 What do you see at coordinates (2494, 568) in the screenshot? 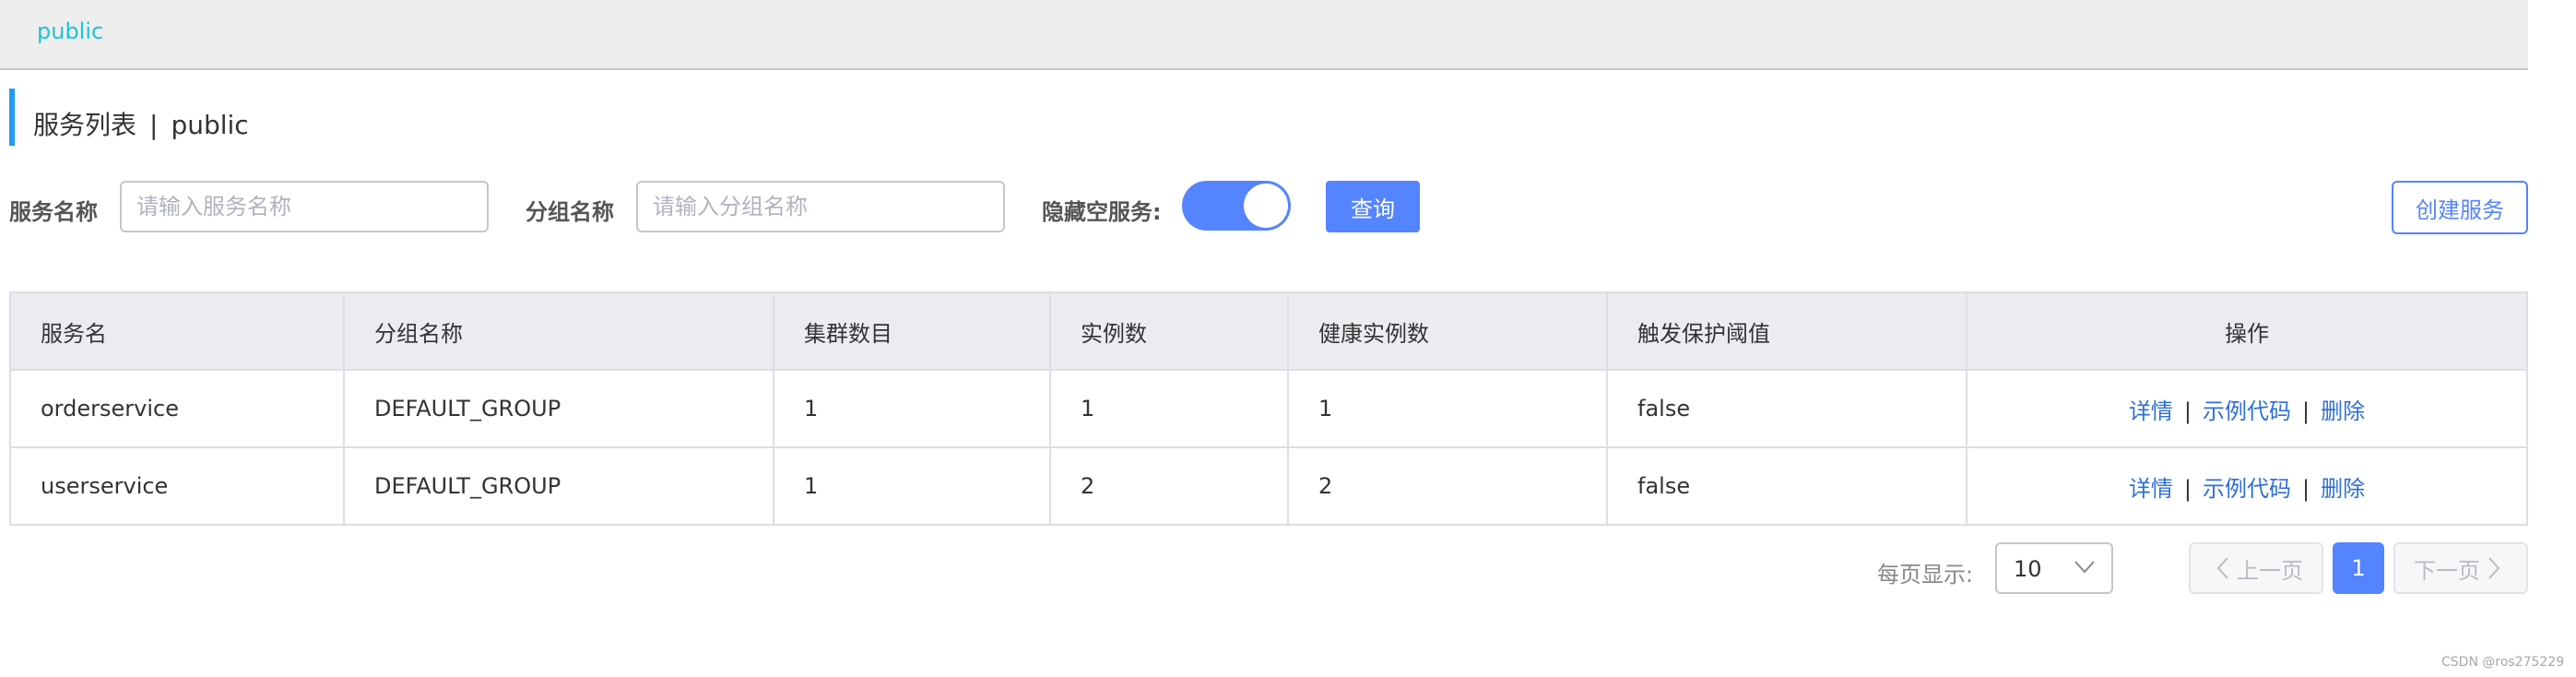
I see `chevron-right-icon` at bounding box center [2494, 568].